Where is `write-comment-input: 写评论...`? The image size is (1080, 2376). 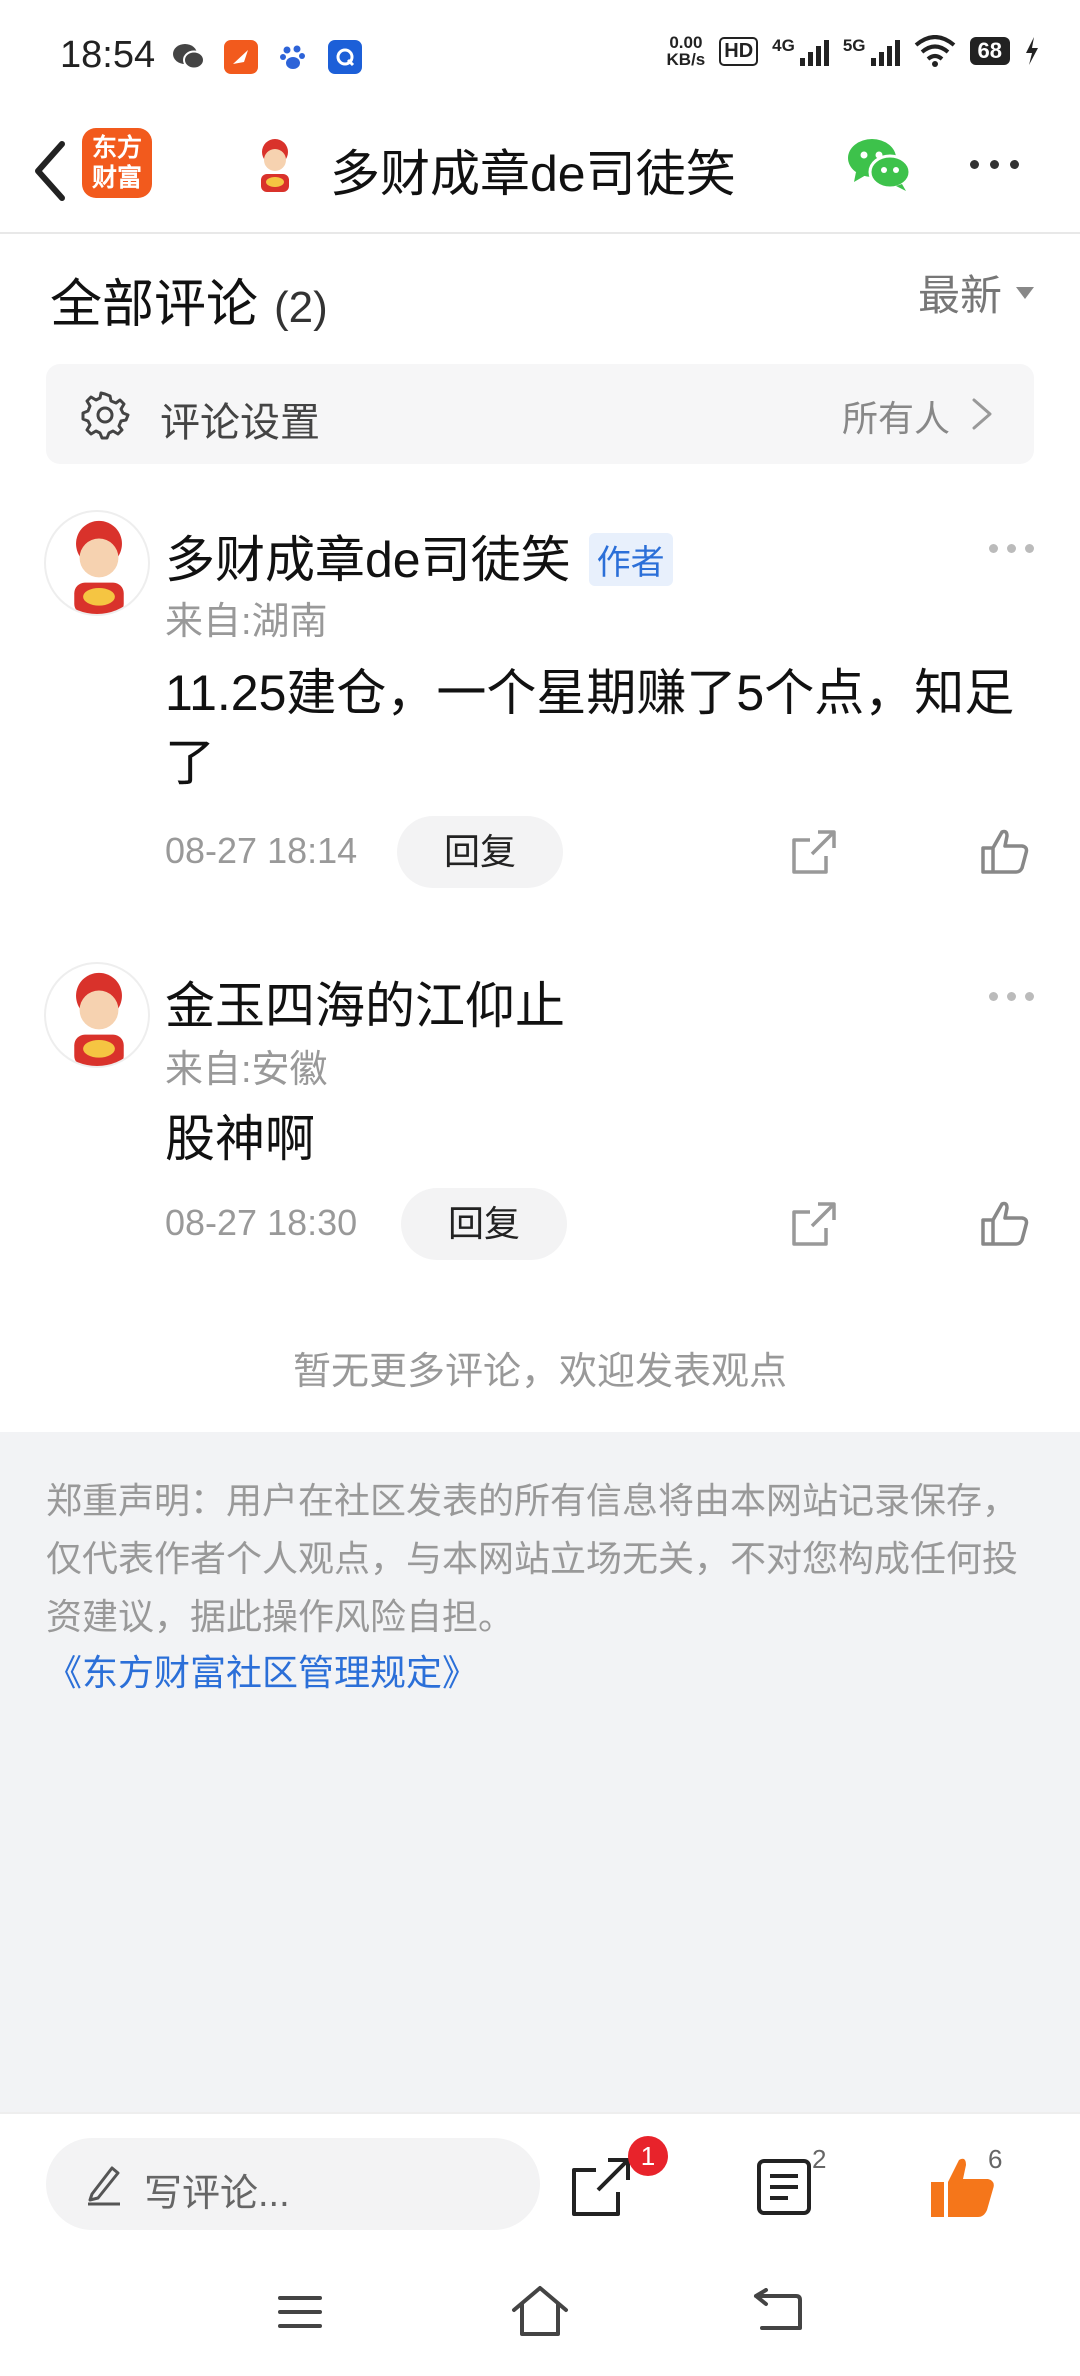
write-comment-input: 写评论... is located at coordinates (293, 2184).